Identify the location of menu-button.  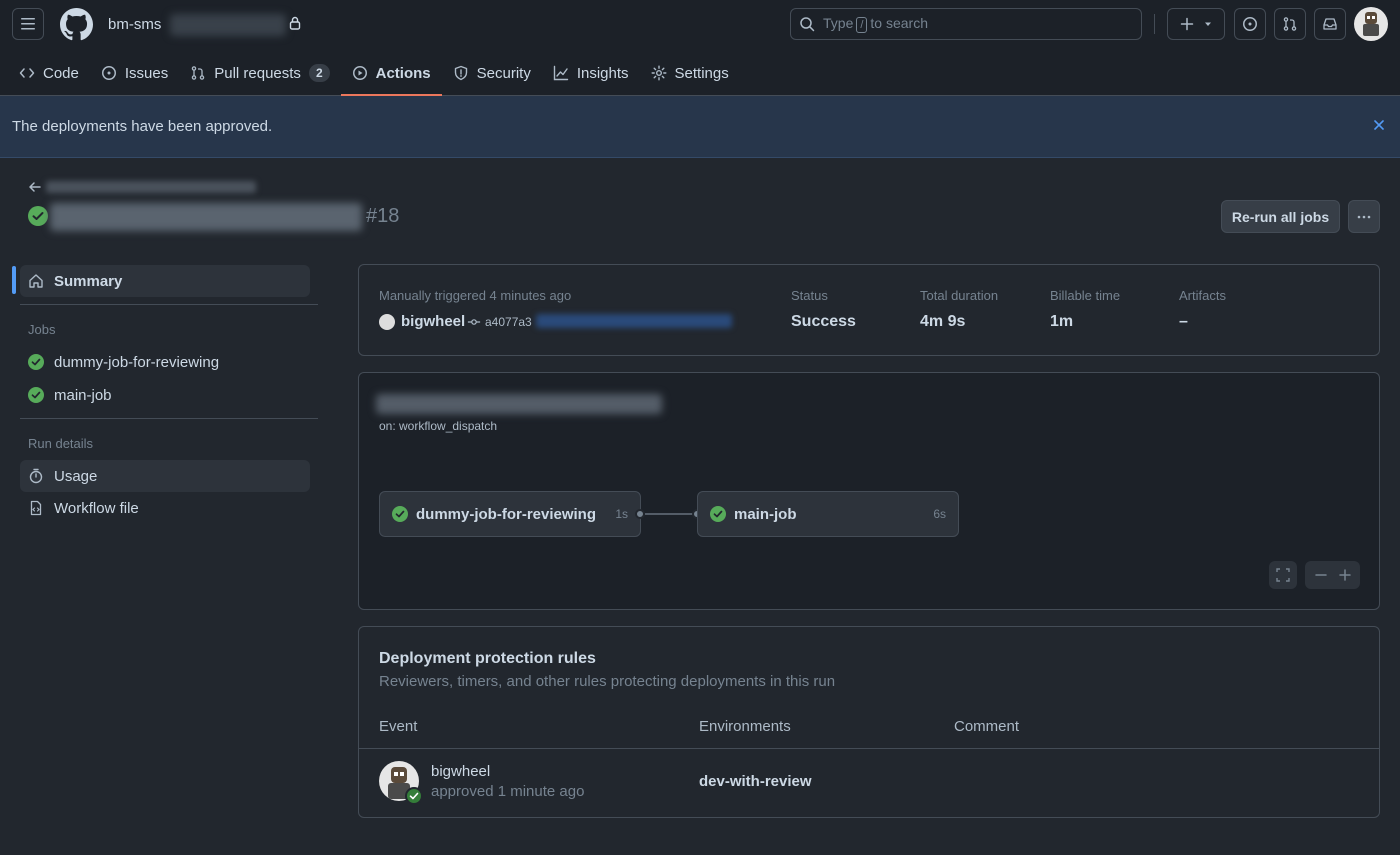
(28, 24).